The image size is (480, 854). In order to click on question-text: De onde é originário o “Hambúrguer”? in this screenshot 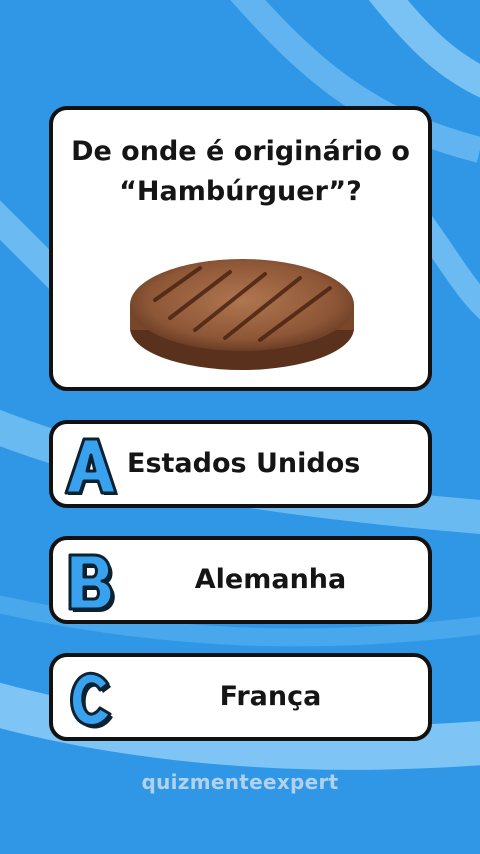, I will do `click(240, 171)`.